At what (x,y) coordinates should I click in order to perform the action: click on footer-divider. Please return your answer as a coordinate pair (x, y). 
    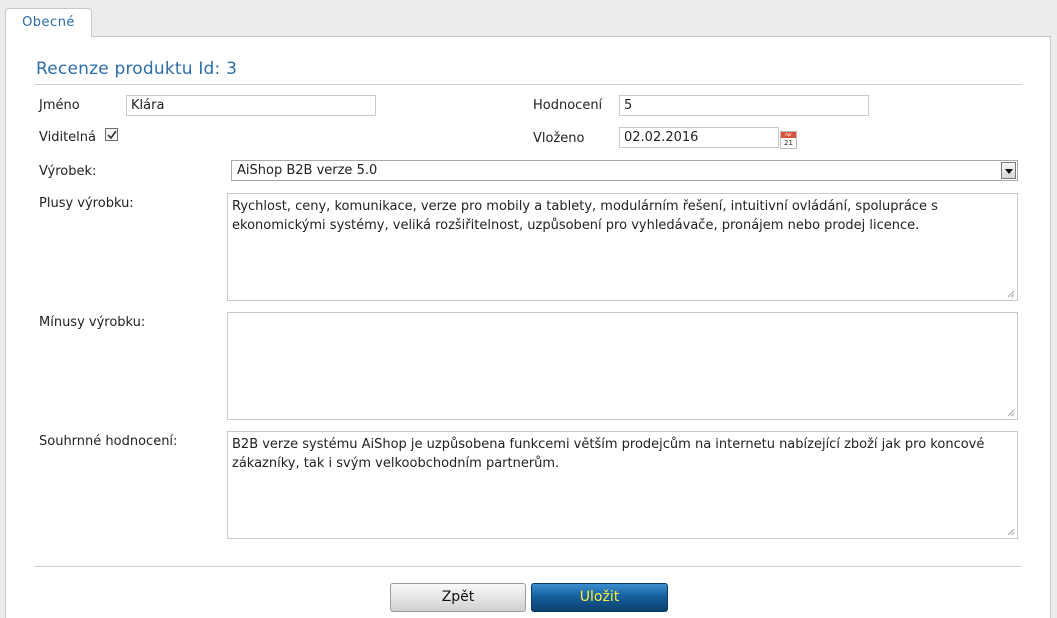
    Looking at the image, I should click on (528, 566).